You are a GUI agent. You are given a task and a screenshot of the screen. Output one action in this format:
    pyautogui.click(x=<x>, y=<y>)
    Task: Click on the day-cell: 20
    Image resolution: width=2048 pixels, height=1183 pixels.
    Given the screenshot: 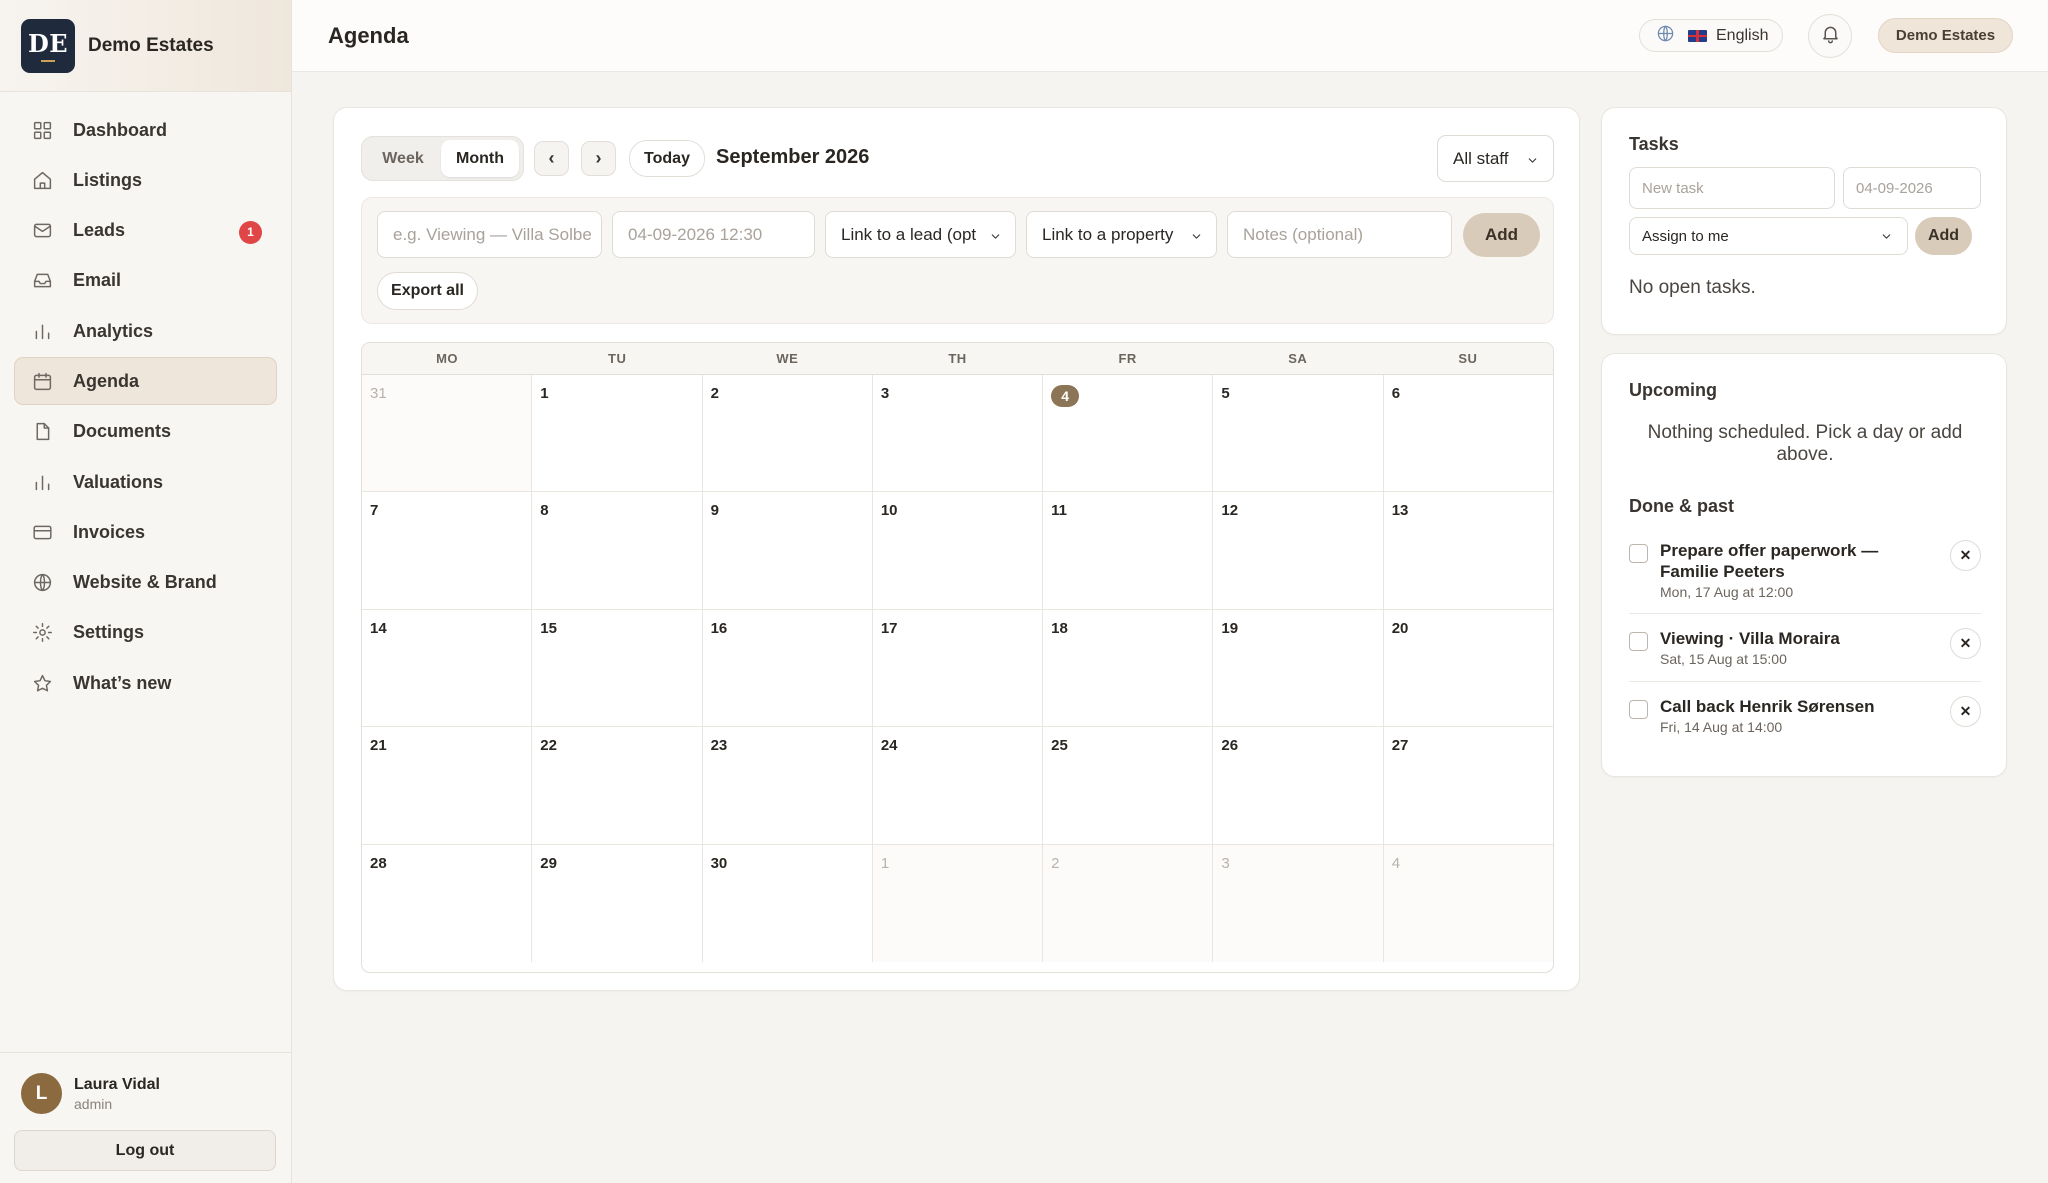 What is the action you would take?
    pyautogui.click(x=1468, y=668)
    